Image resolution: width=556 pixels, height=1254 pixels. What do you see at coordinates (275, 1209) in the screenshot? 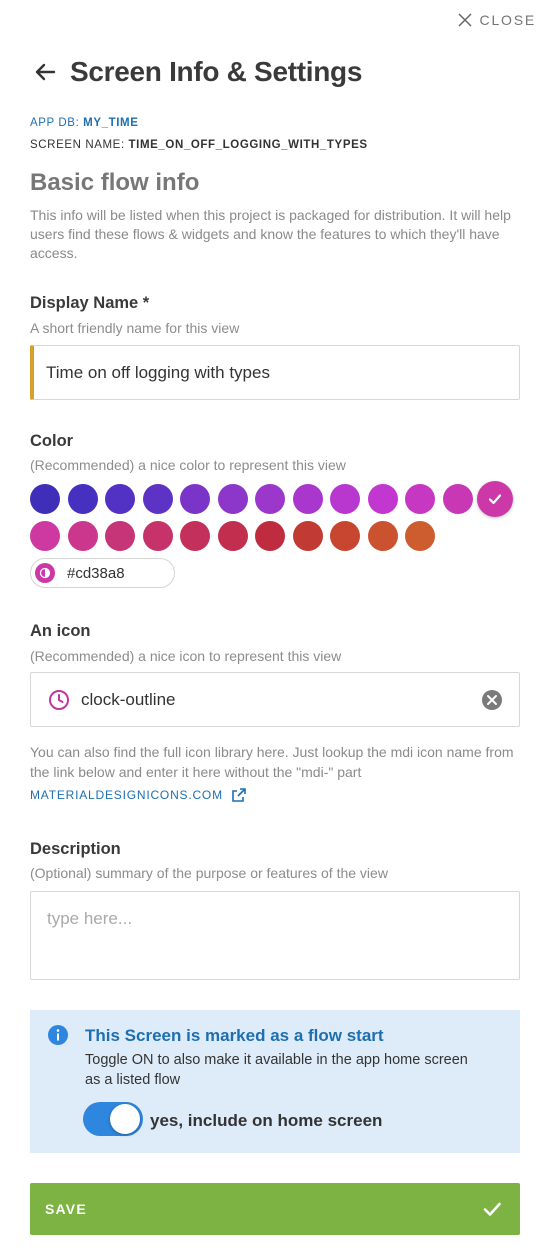
I see `save-button: SAVE` at bounding box center [275, 1209].